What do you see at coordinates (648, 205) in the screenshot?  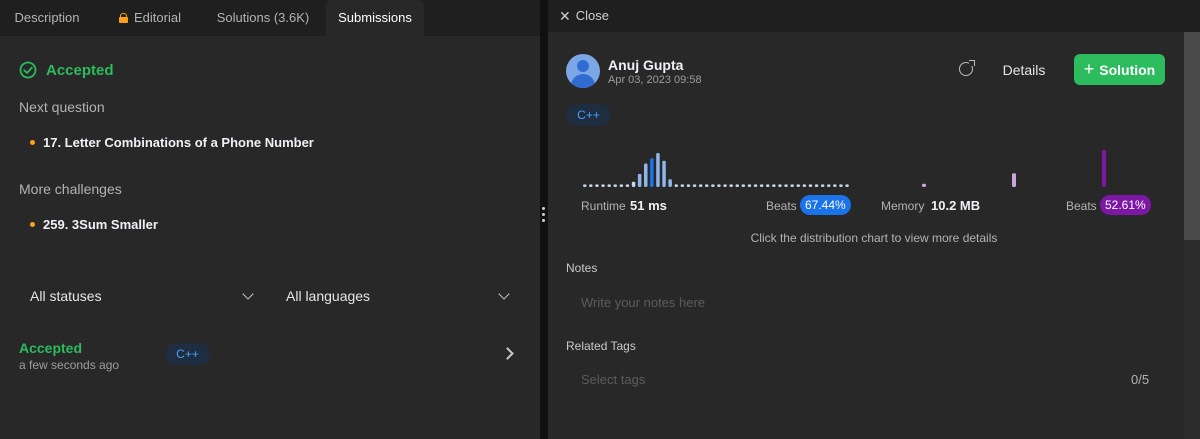 I see `runtime-value: 51 ms` at bounding box center [648, 205].